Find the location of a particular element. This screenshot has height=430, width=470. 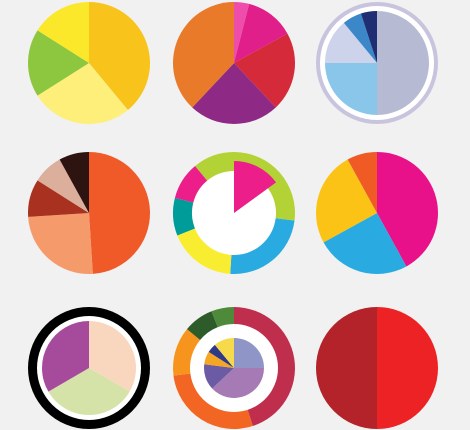

pie-icon-blue-ring is located at coordinates (377, 63).